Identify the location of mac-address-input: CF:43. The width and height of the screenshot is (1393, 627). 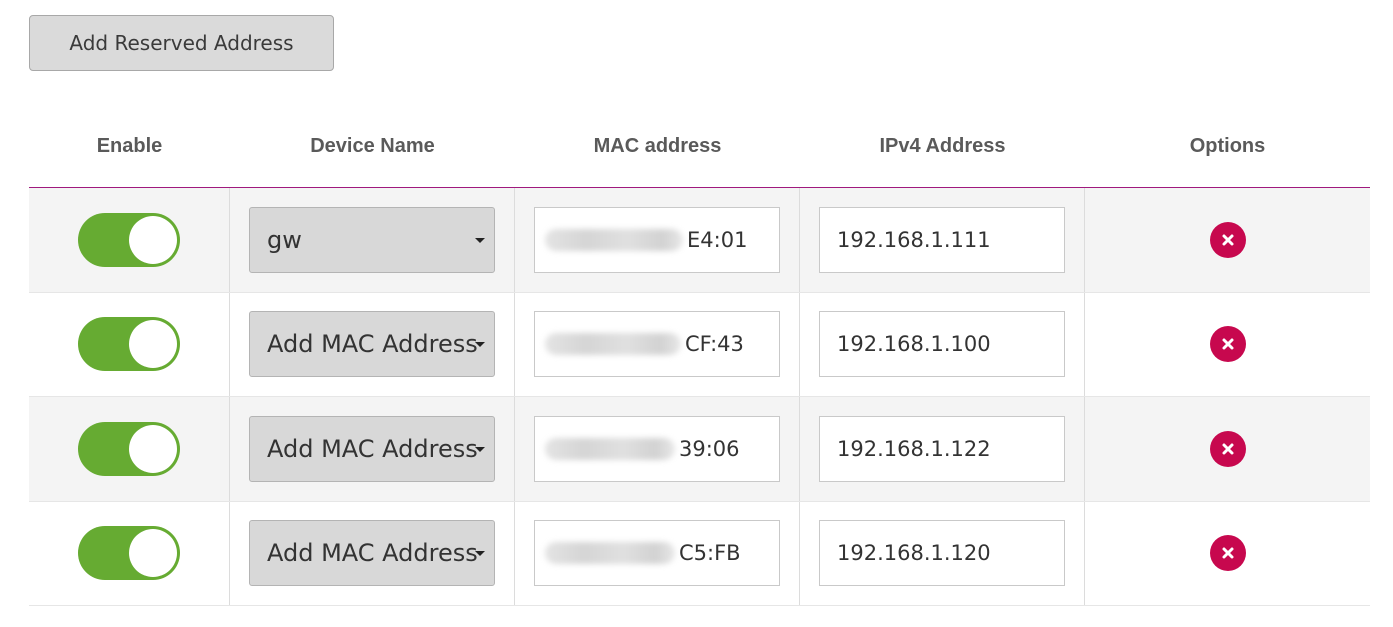
(657, 344).